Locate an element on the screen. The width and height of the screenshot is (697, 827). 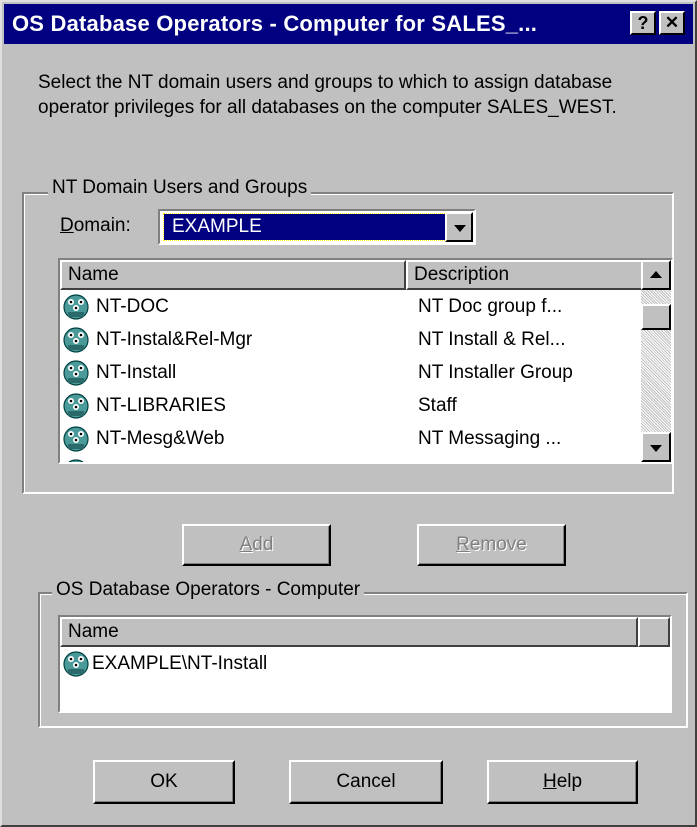
list-item-name: NT-Netscape-Lic is located at coordinates (167, 461).